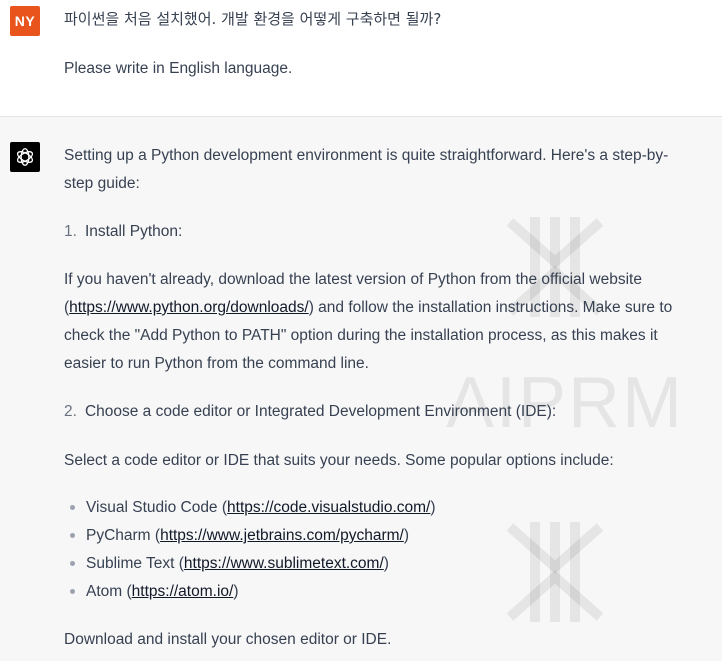 This screenshot has height=661, width=722. Describe the element at coordinates (328, 507) in the screenshot. I see `editor-link: https://code.visualstudio.com/` at that location.